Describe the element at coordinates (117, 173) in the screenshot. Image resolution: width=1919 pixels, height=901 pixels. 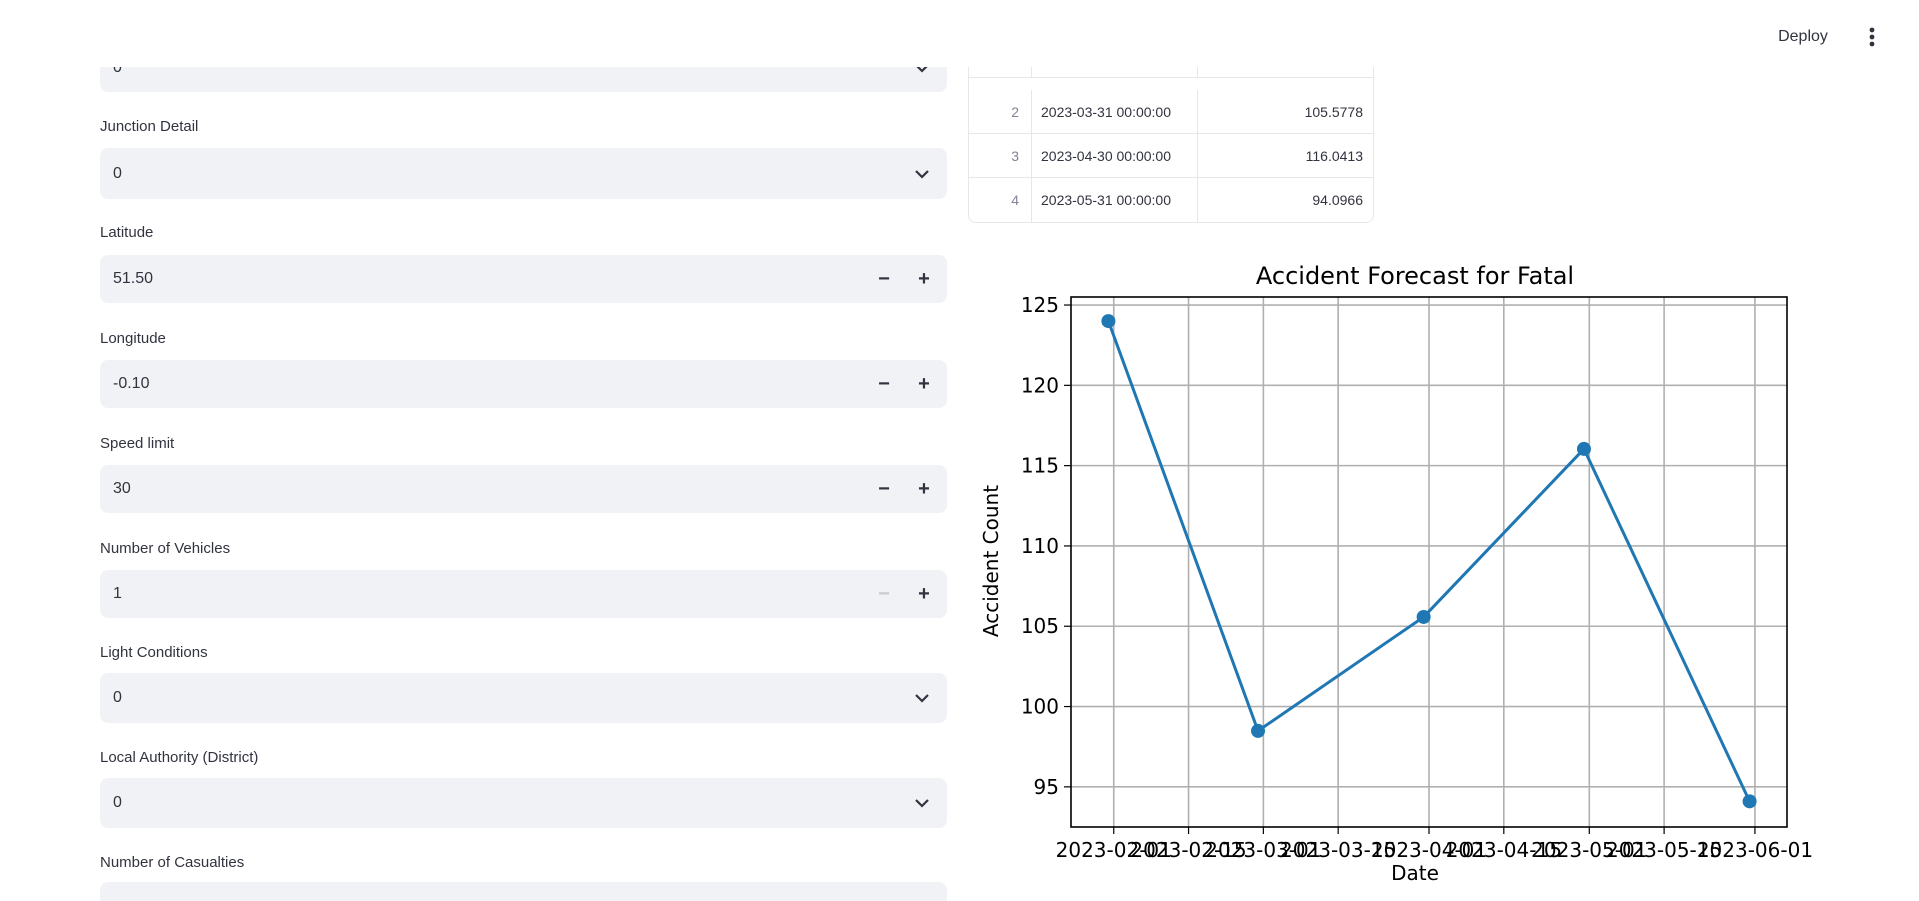
I see `junction-detail-value: 0` at that location.